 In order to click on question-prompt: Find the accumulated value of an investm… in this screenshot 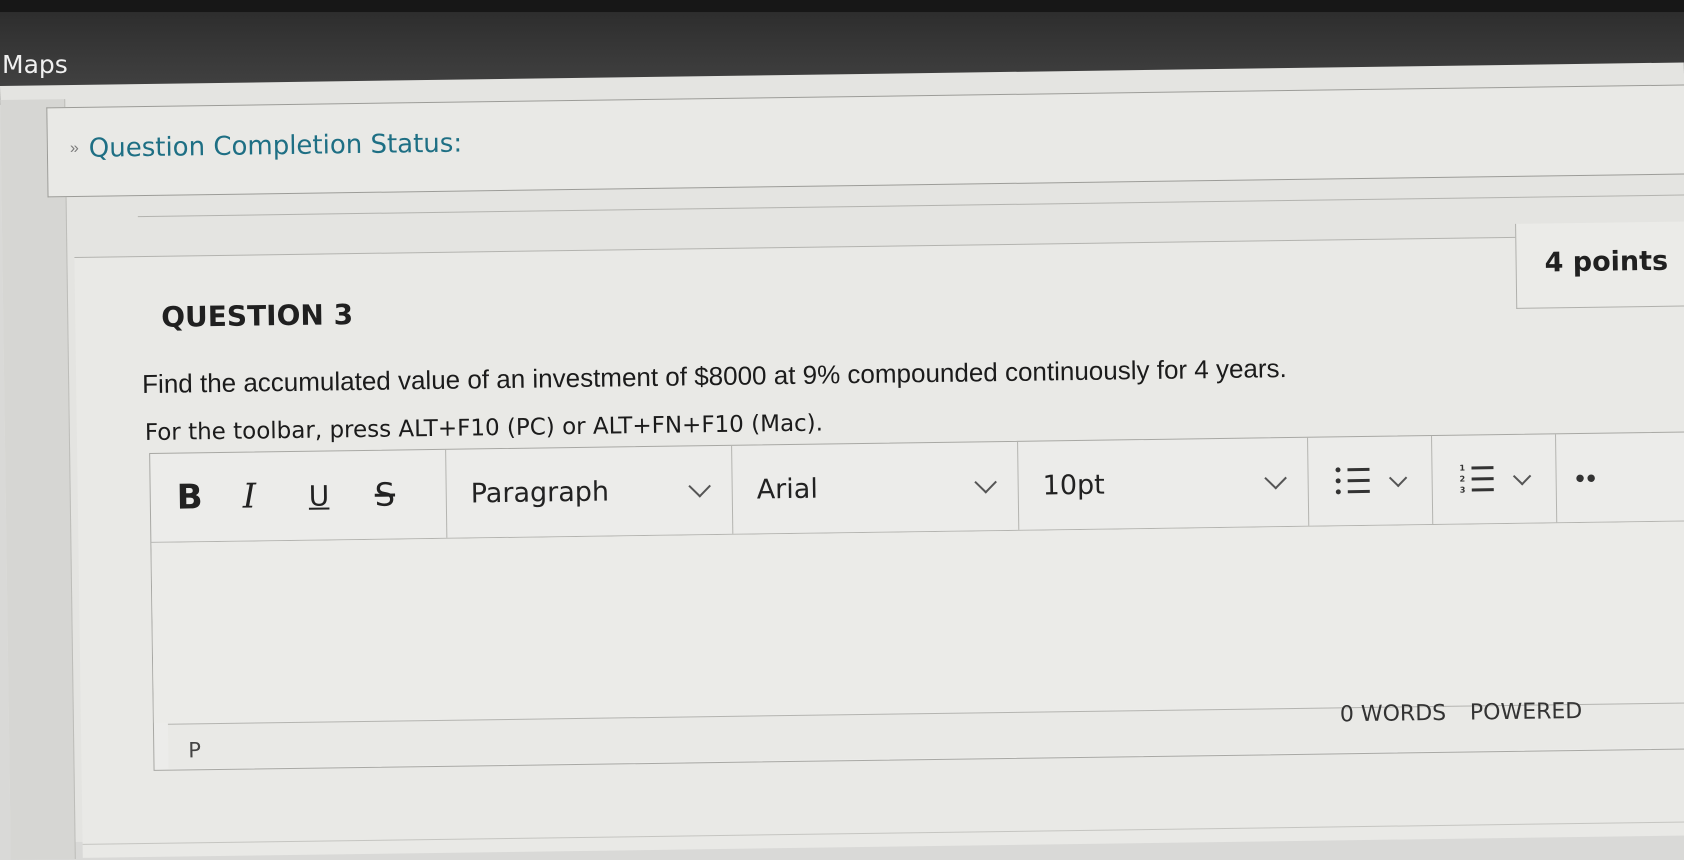, I will do `click(714, 376)`.